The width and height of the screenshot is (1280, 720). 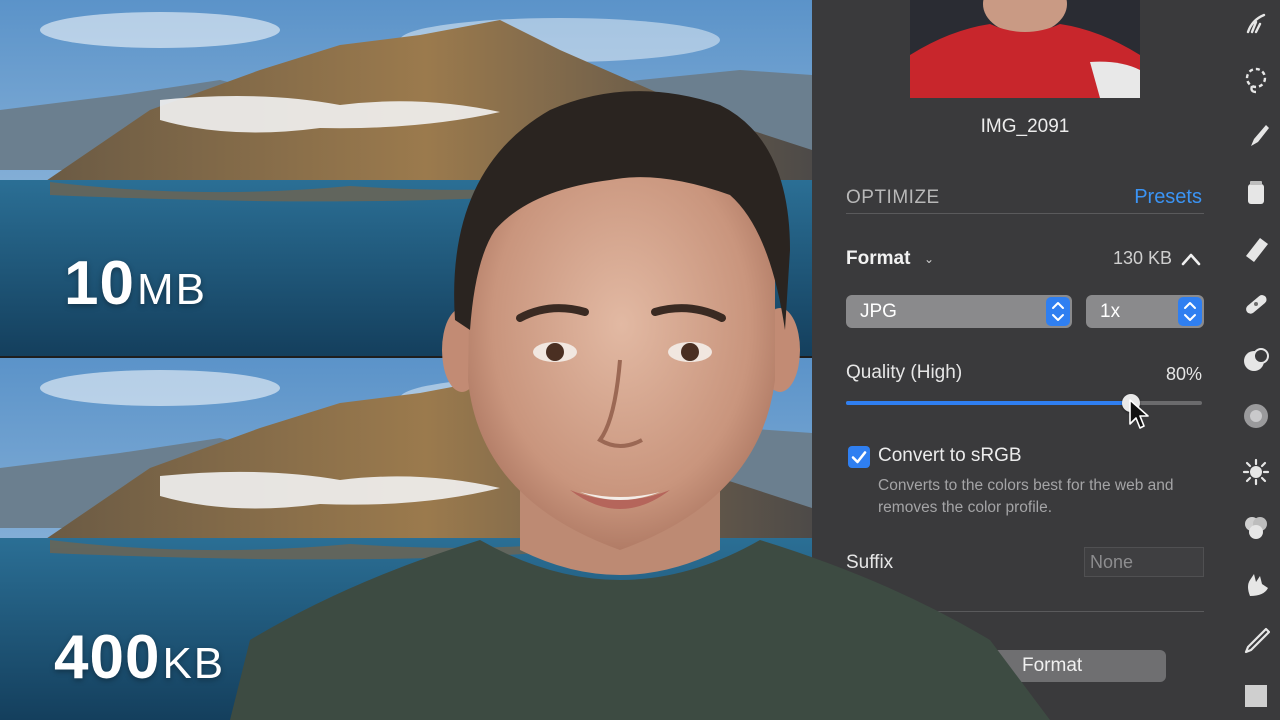 I want to click on color-circles-icon, so click(x=1256, y=528).